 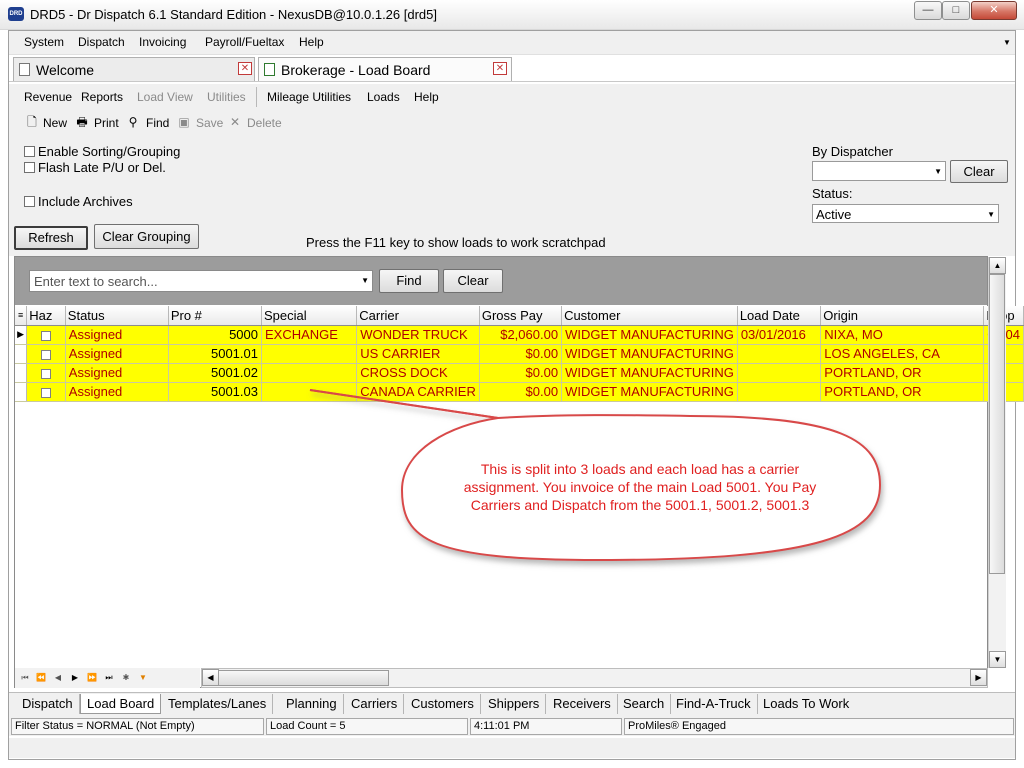 I want to click on delete-x-icon: ✕, so click(x=235, y=122).